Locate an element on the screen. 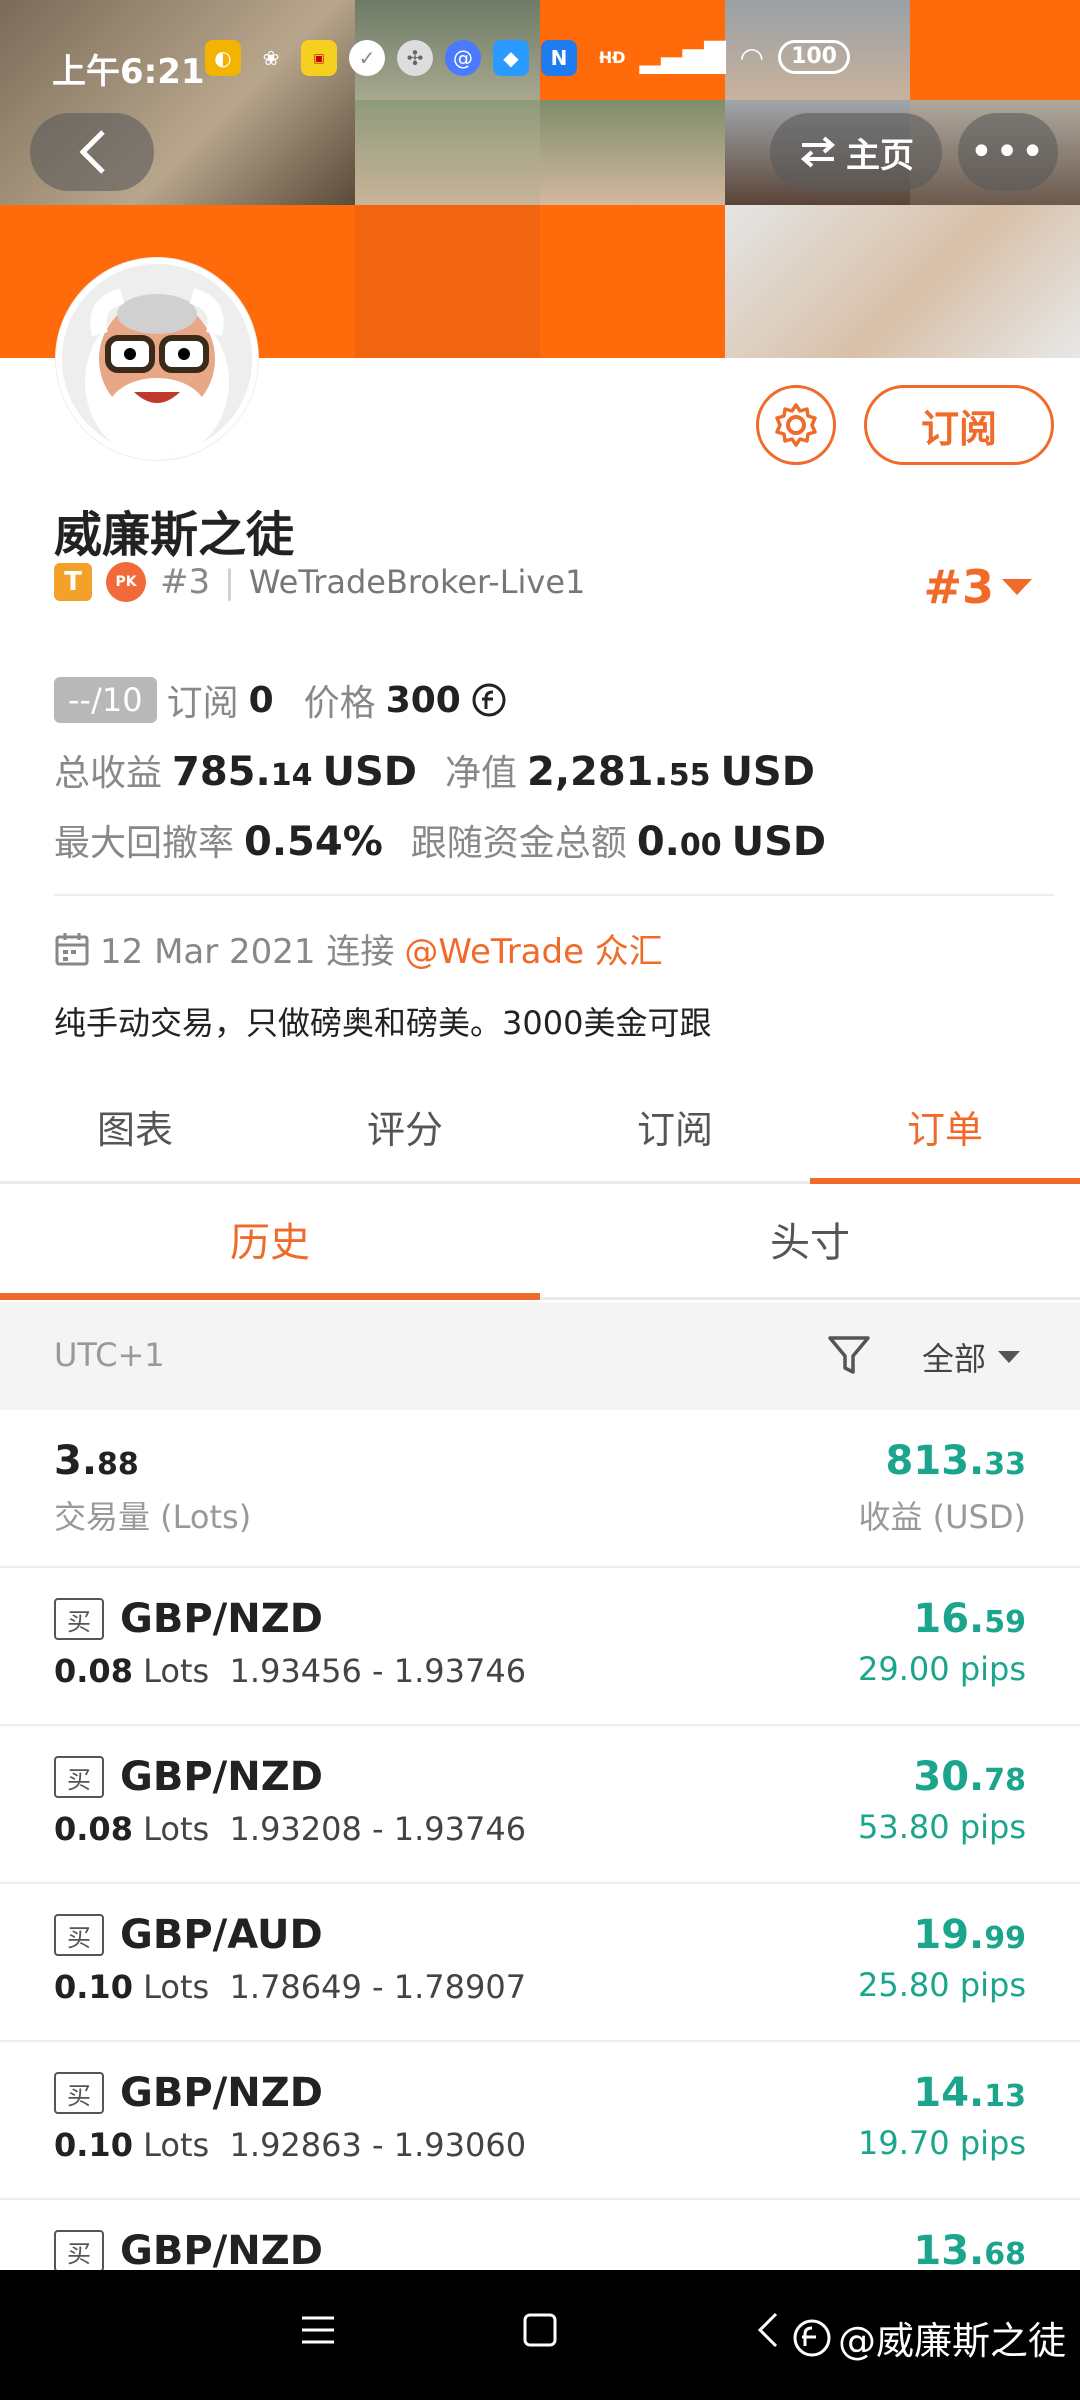 The height and width of the screenshot is (2400, 1080). battery-icon: 100 is located at coordinates (814, 57).